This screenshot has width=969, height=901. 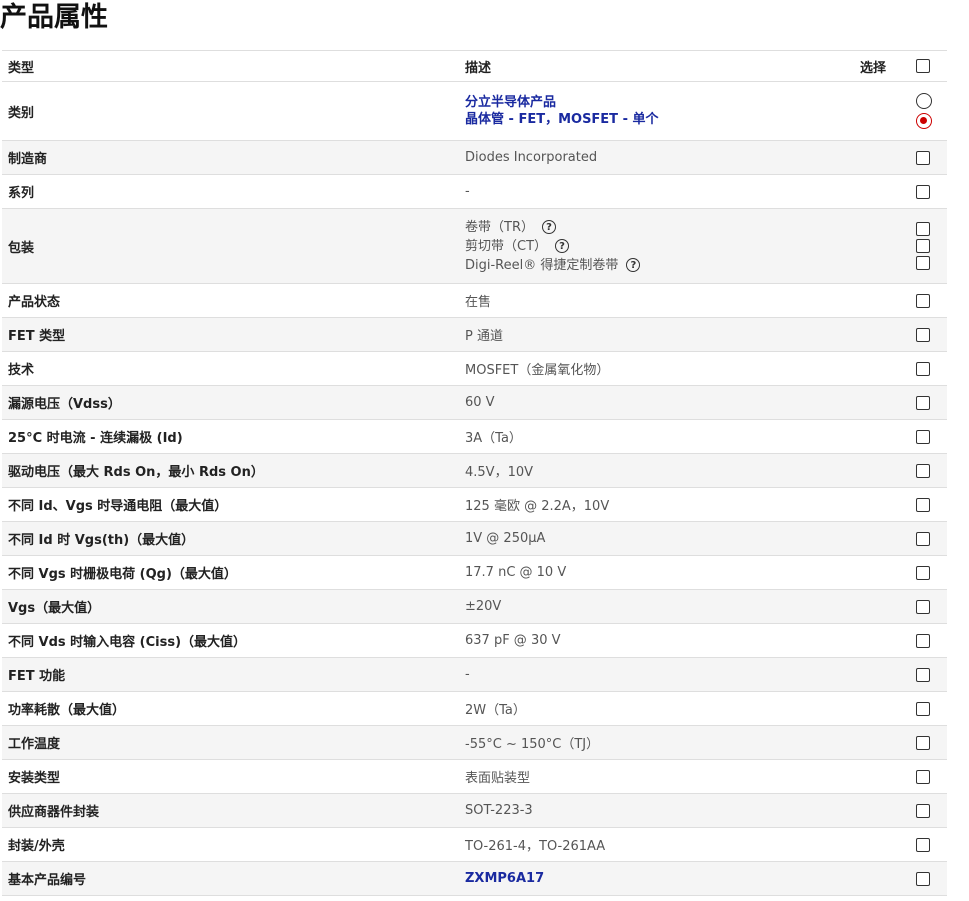 I want to click on row-label: 供应商器件封装, so click(x=54, y=812).